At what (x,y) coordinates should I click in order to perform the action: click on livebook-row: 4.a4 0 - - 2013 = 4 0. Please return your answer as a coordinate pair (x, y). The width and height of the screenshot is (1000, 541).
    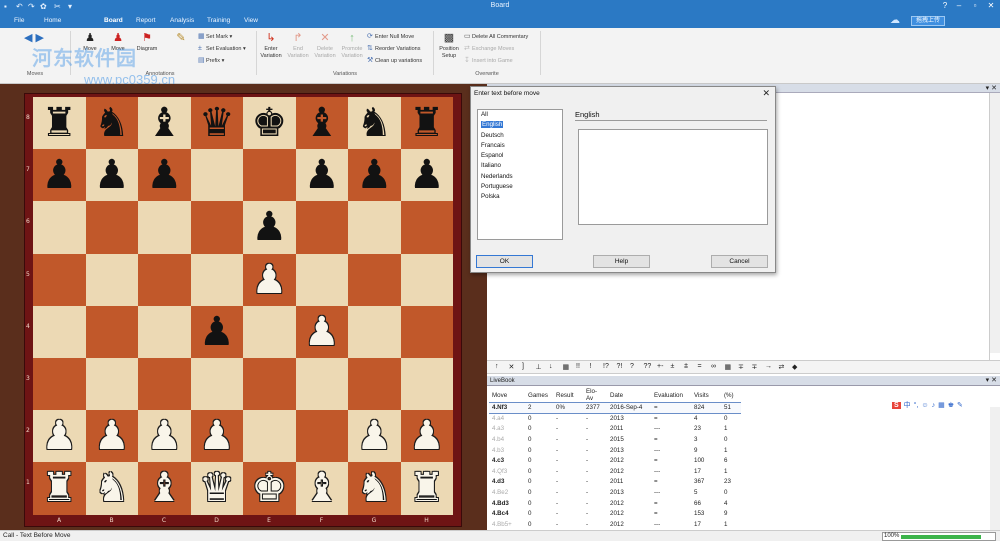
    Looking at the image, I should click on (615, 418).